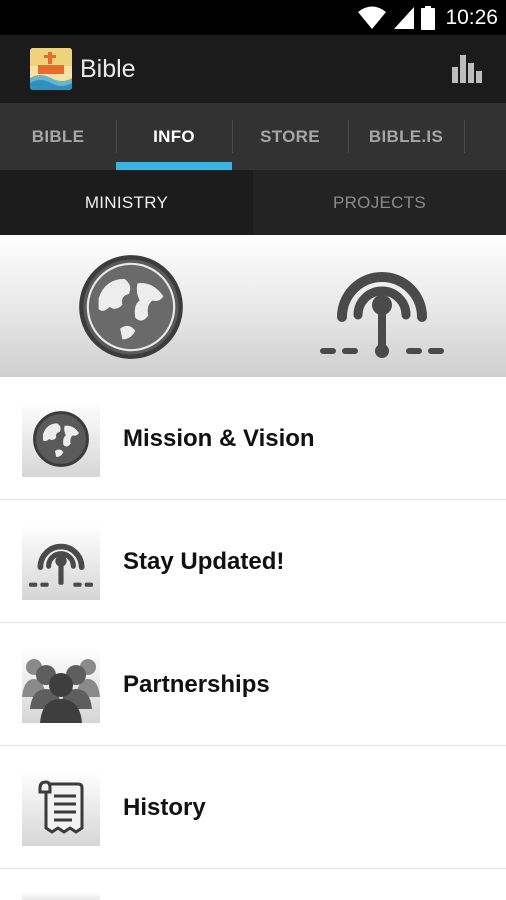  What do you see at coordinates (253, 17) in the screenshot?
I see `status-bar: 10:26` at bounding box center [253, 17].